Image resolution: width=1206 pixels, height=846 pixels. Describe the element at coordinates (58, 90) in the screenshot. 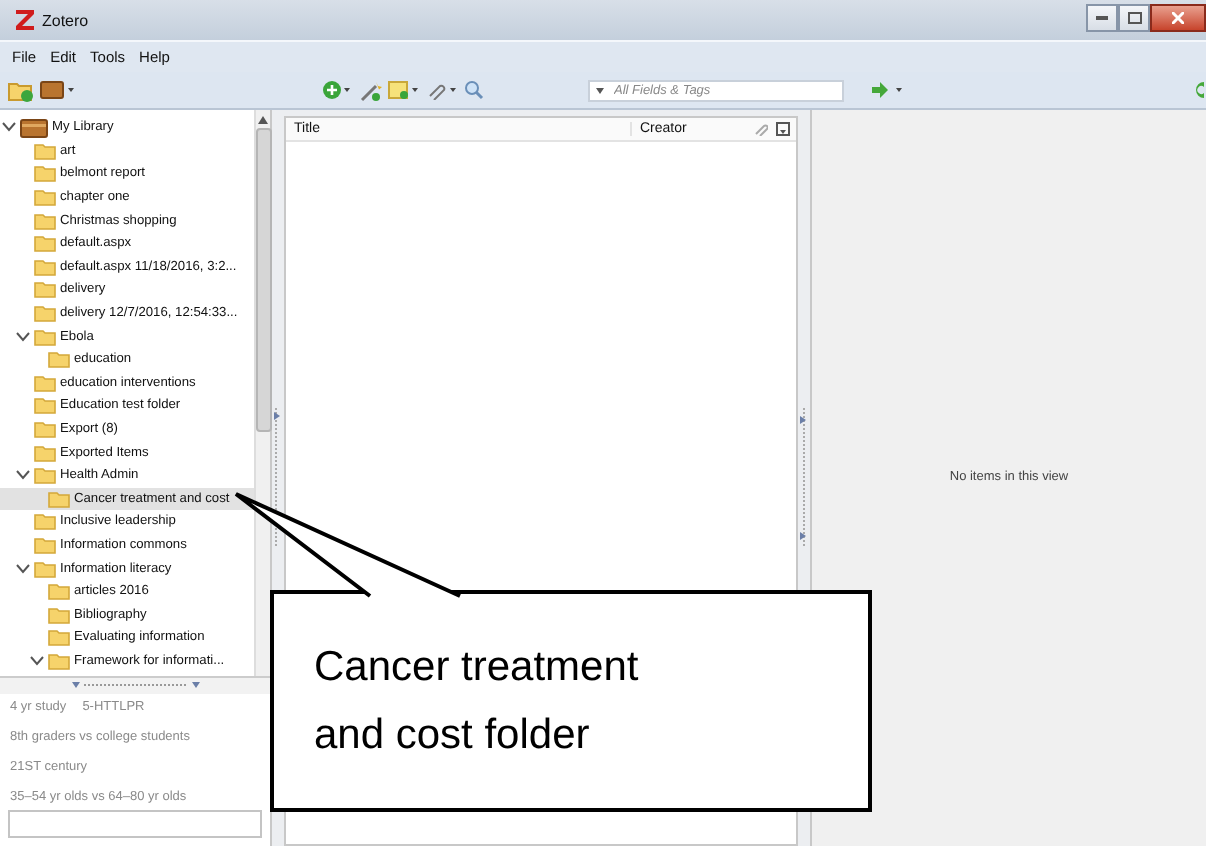

I see `box-dropdown-icon` at that location.